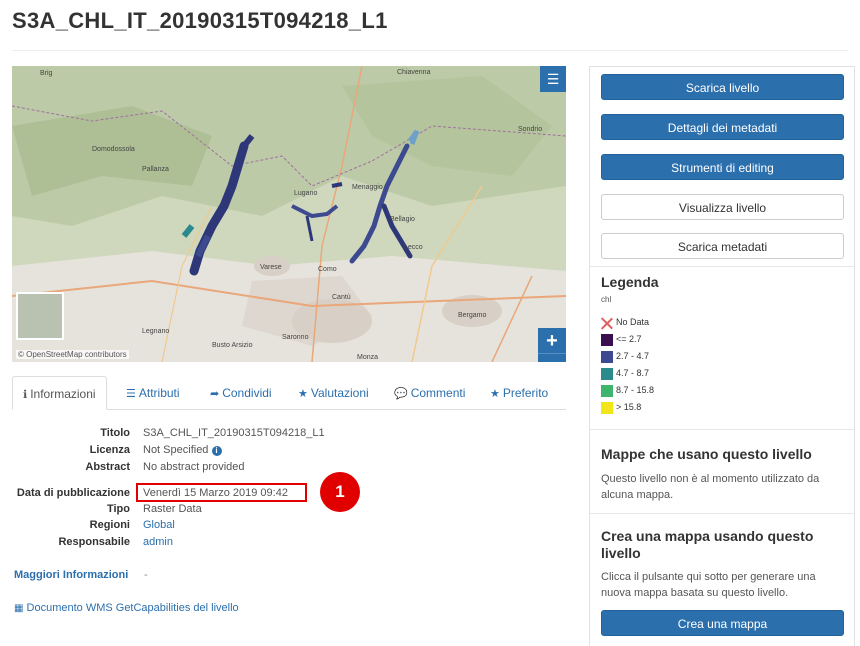 This screenshot has width=860, height=646. What do you see at coordinates (633, 373) in the screenshot?
I see `legend-label: 4.7 - 8.7` at bounding box center [633, 373].